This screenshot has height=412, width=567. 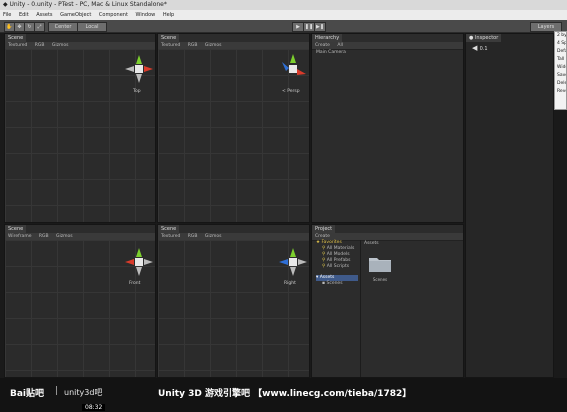 I want to click on folder-label: Scenes, so click(x=380, y=279).